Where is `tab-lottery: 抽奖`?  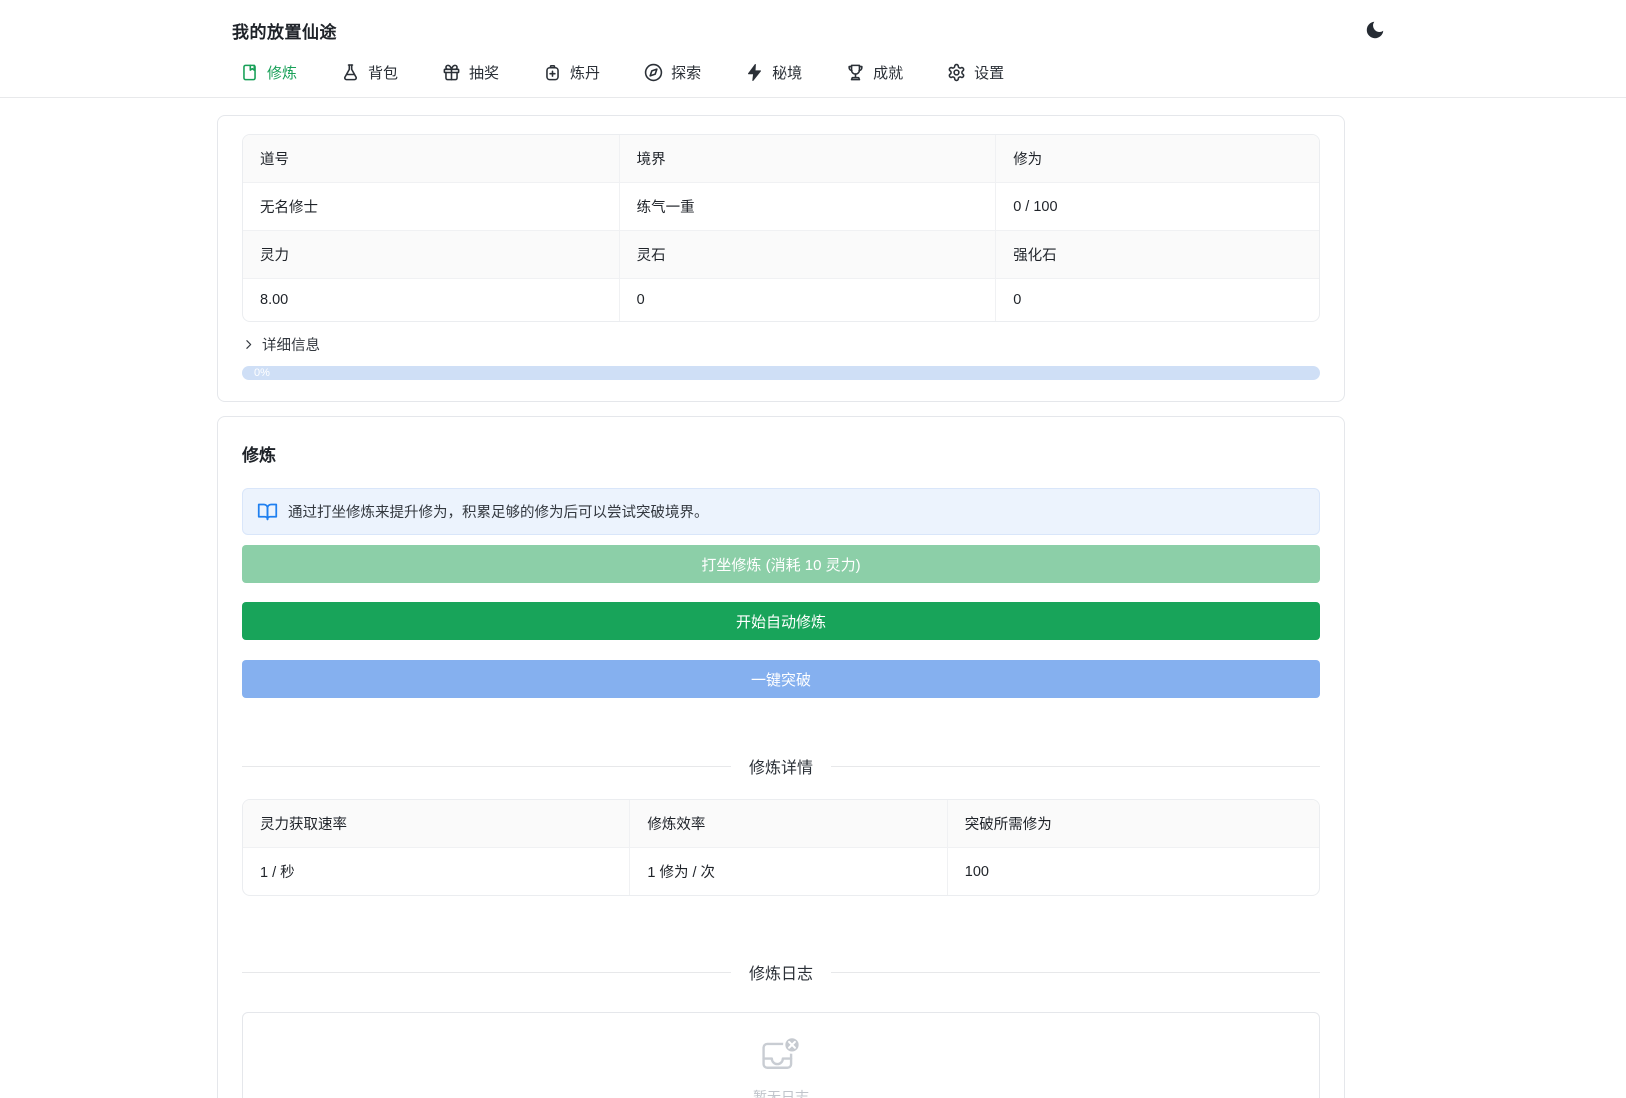 tab-lottery: 抽奖 is located at coordinates (470, 75).